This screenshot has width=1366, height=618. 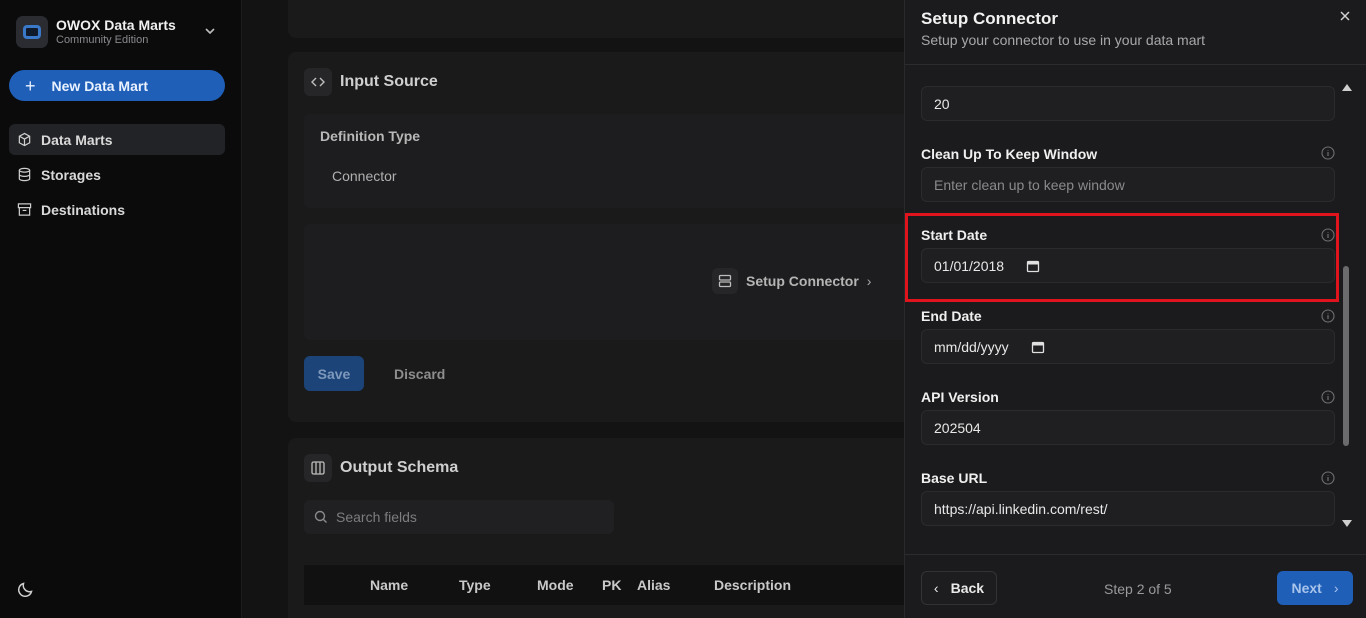 What do you see at coordinates (1306, 588) in the screenshot?
I see `next-label: Next` at bounding box center [1306, 588].